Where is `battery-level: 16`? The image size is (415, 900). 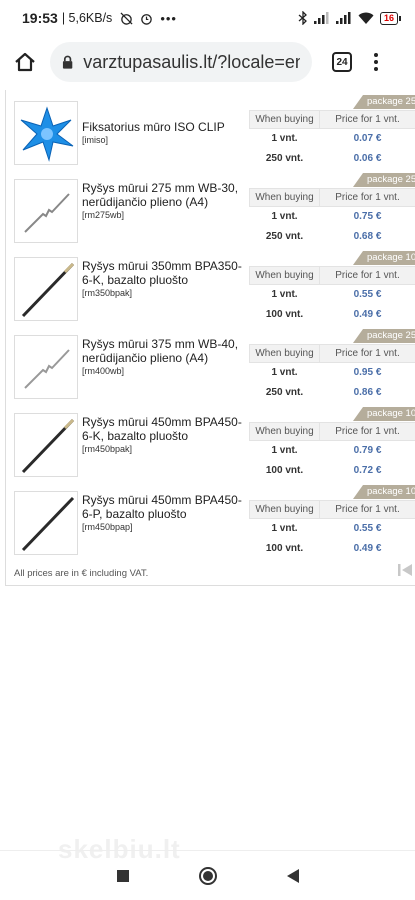
battery-level: 16 is located at coordinates (388, 18).